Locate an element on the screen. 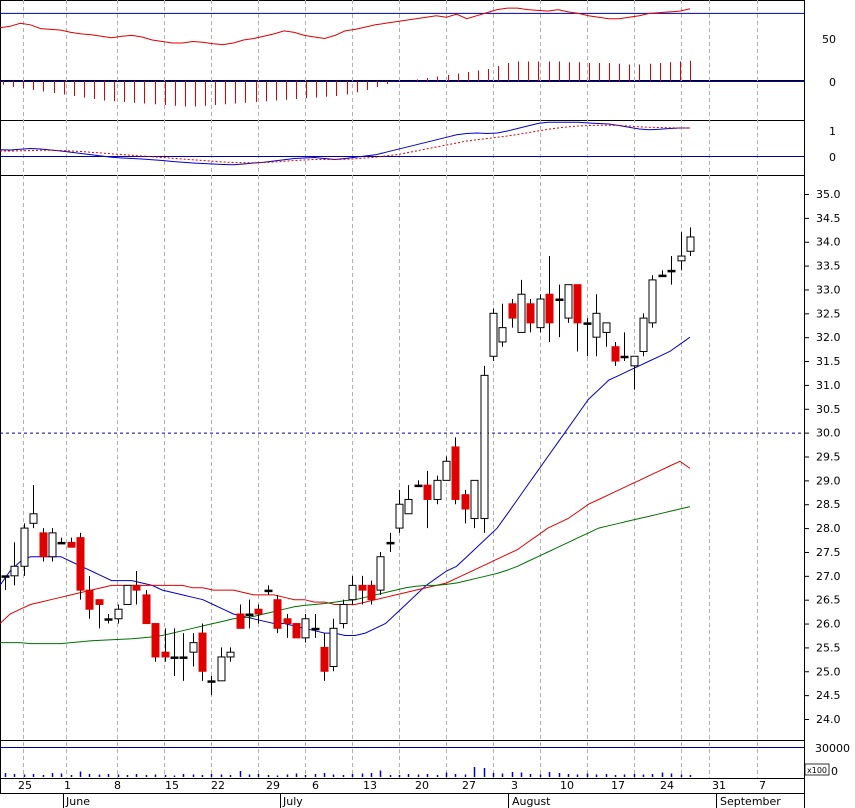  month-label: September is located at coordinates (750, 801).